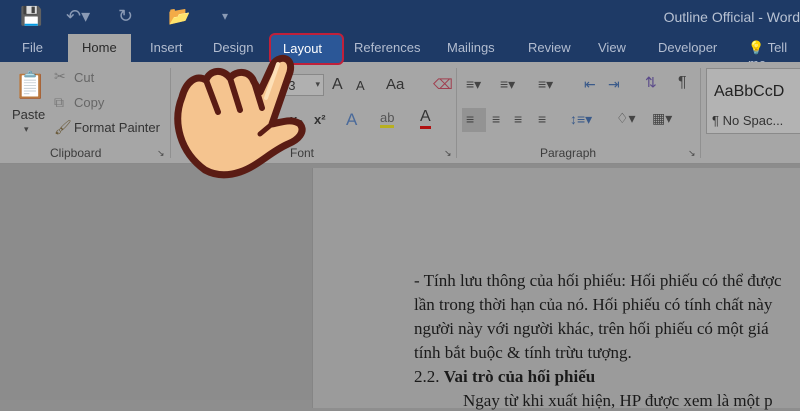 Image resolution: width=800 pixels, height=411 pixels. Describe the element at coordinates (425, 118) in the screenshot. I see `font-color-icon: A` at that location.